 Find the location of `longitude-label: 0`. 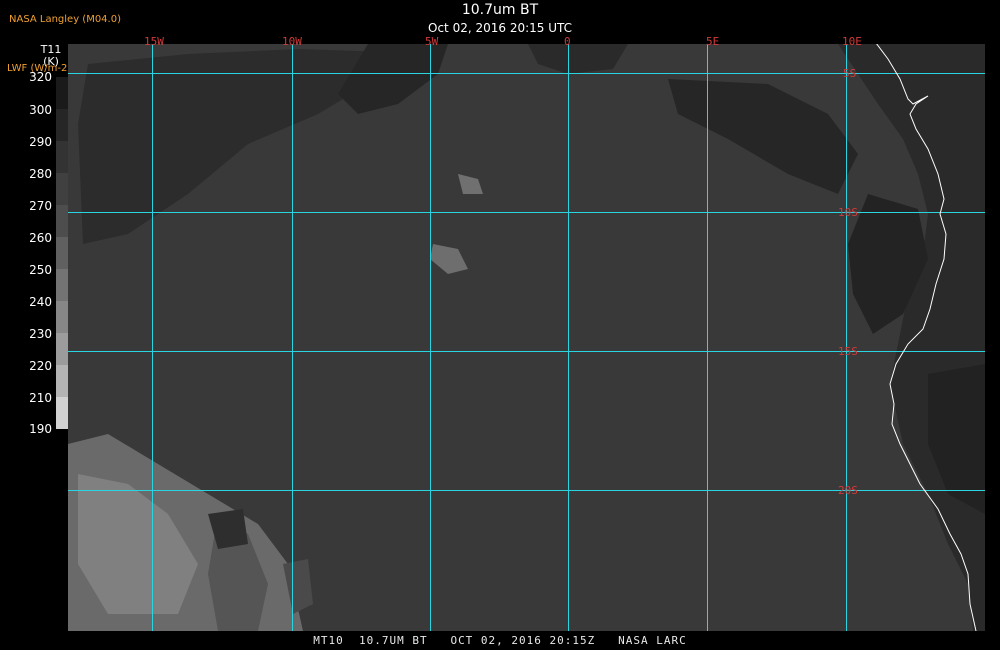

longitude-label: 0 is located at coordinates (567, 41).